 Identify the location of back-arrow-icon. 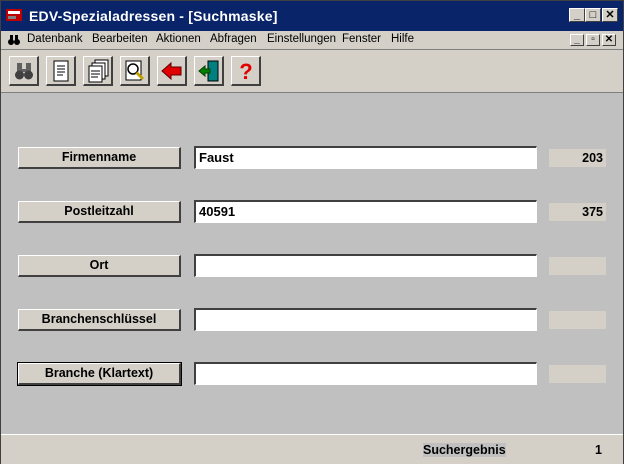
(171, 71).